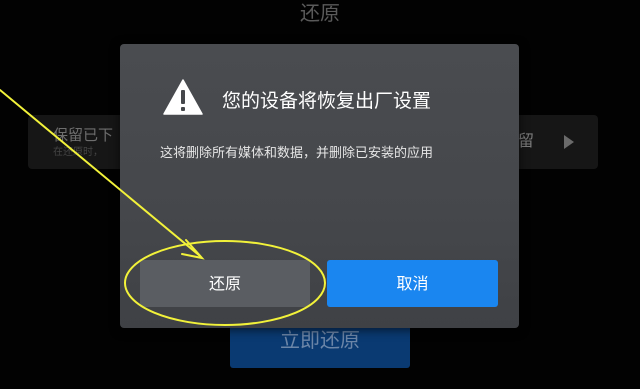  Describe the element at coordinates (78, 152) in the screenshot. I see `option-sublabel: 在还原时，` at that location.